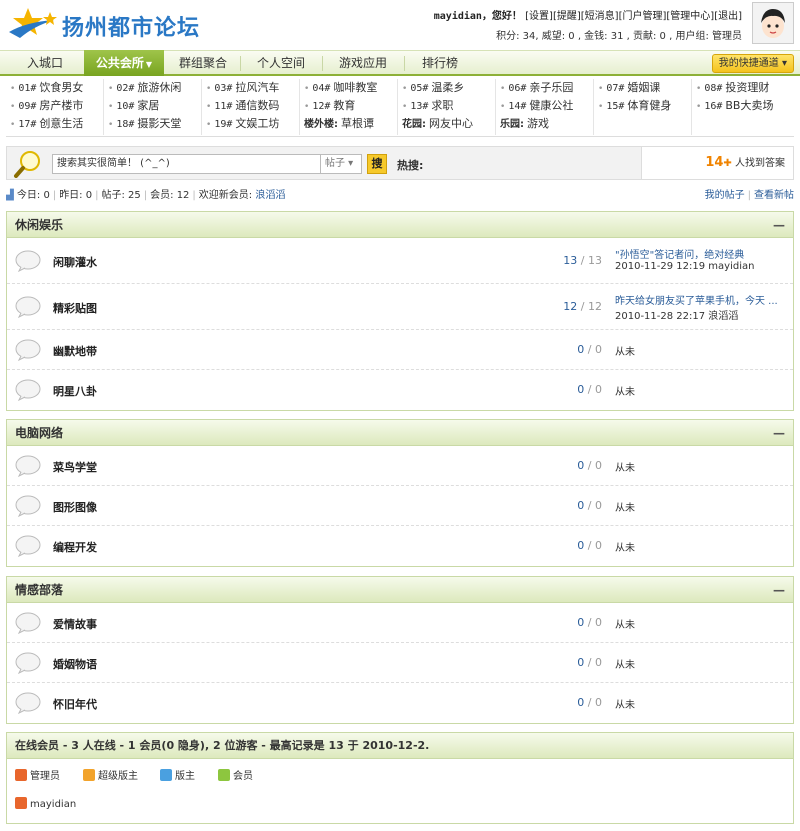  Describe the element at coordinates (440, 63) in the screenshot. I see `nav-item-ranking: 排行榜` at that location.